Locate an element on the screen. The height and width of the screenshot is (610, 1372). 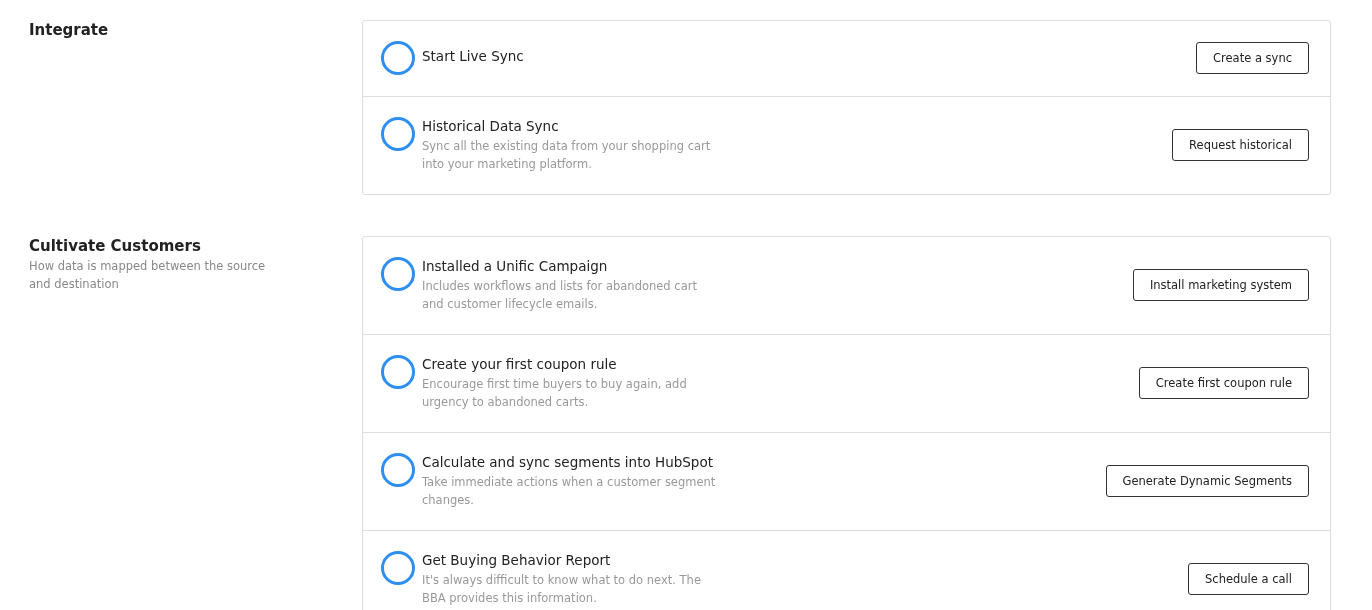
section-description: How data is mapped between the source and destination is located at coordinates (148, 275).